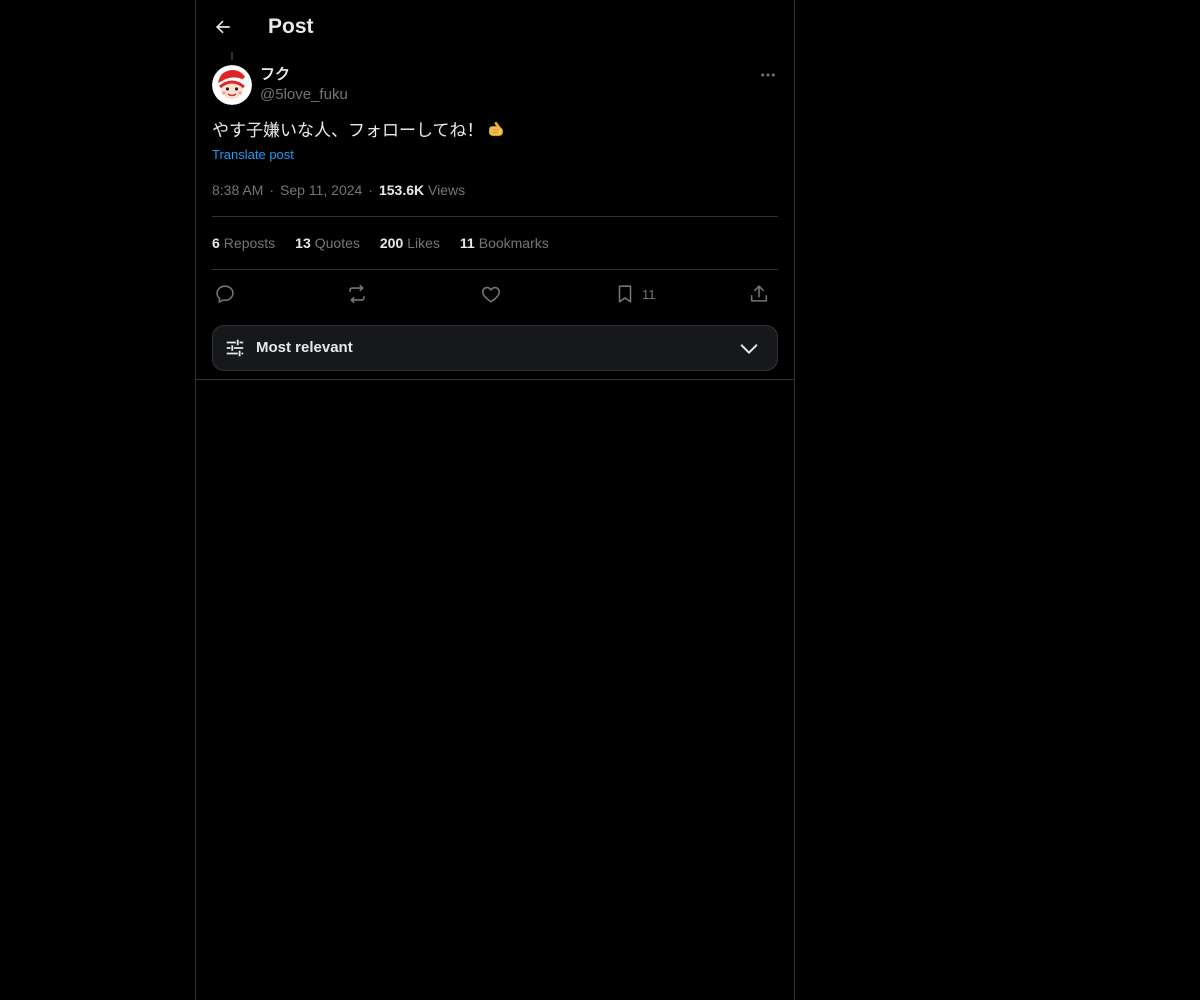 The image size is (1200, 1000). I want to click on views-count: 153.6K, so click(401, 190).